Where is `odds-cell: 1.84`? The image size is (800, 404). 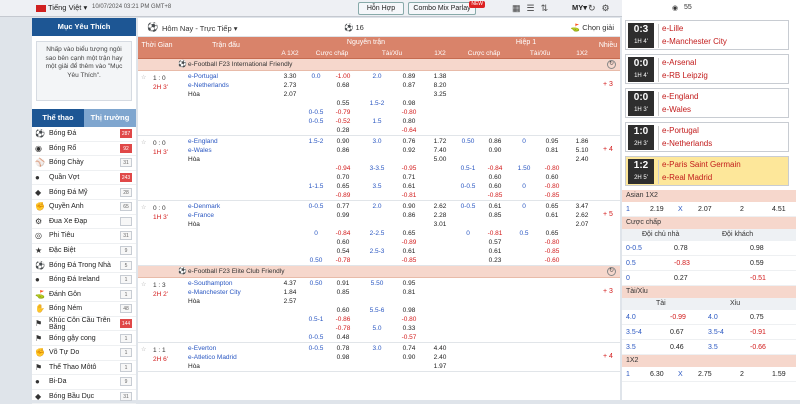 odds-cell: 1.84 is located at coordinates (290, 292).